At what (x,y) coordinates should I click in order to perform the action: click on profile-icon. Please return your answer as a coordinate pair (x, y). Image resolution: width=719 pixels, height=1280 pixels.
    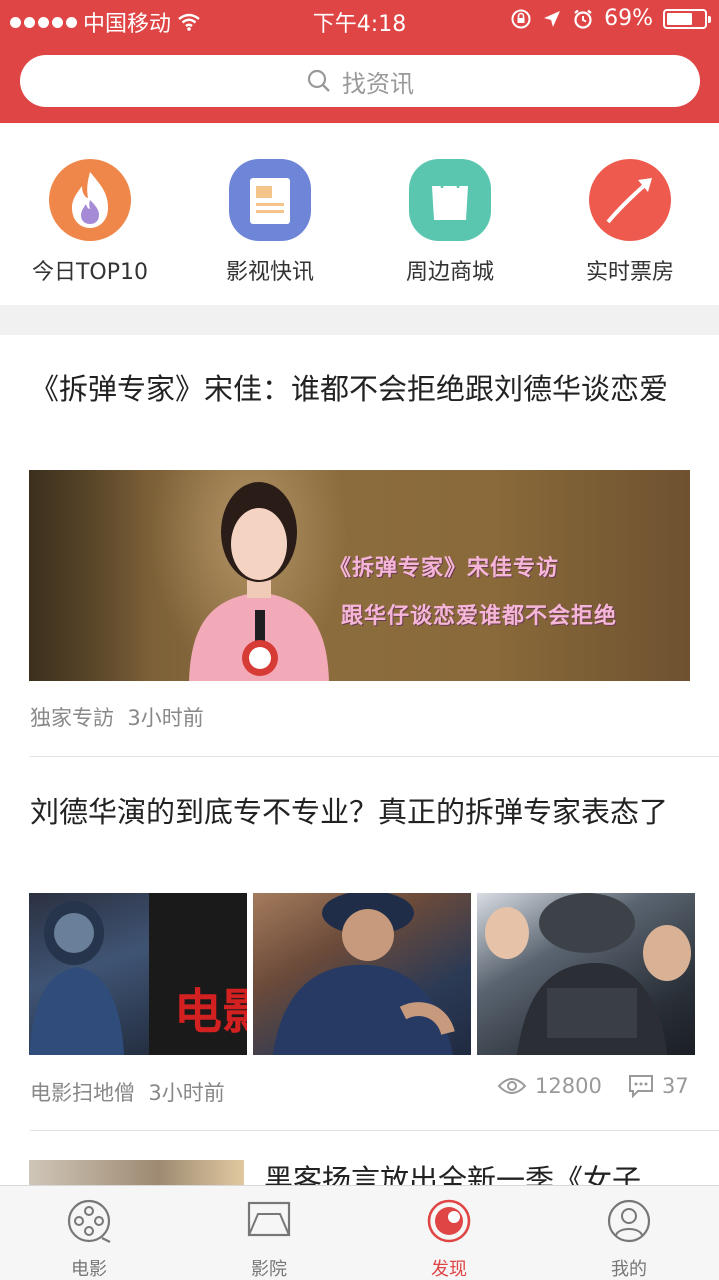
    Looking at the image, I should click on (629, 1221).